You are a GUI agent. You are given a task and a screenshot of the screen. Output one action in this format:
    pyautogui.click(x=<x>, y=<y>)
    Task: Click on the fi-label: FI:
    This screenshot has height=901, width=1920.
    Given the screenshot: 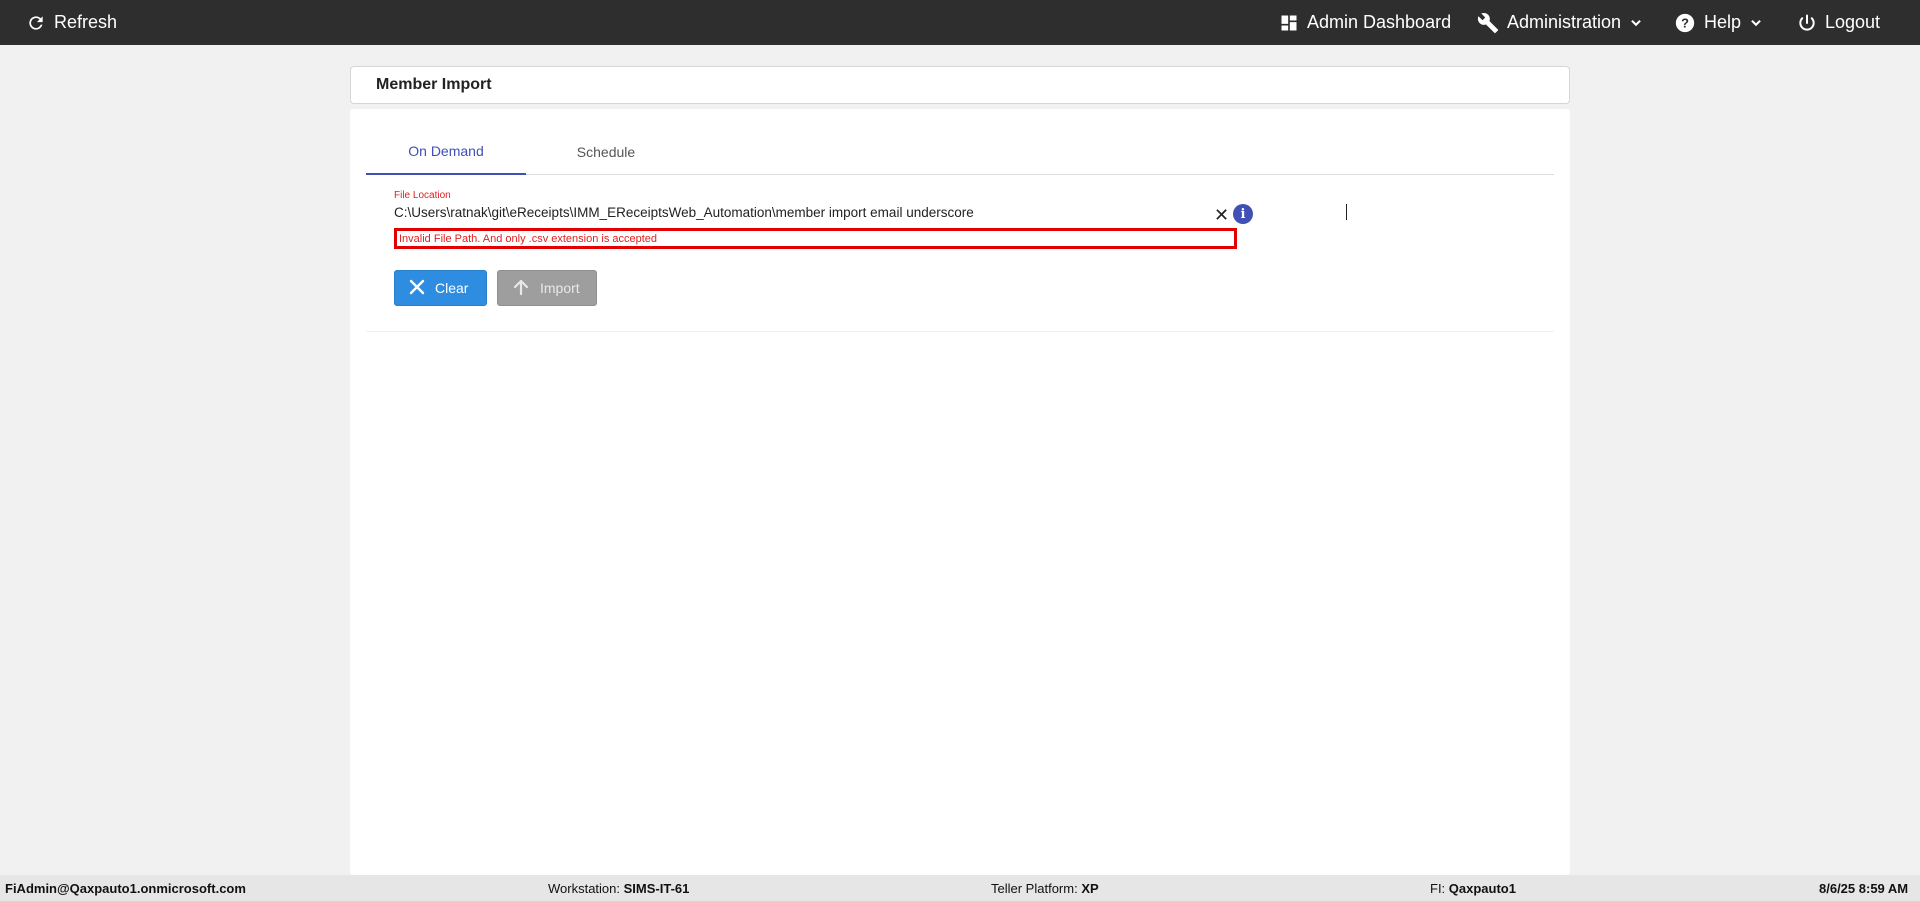 What is the action you would take?
    pyautogui.click(x=1438, y=888)
    